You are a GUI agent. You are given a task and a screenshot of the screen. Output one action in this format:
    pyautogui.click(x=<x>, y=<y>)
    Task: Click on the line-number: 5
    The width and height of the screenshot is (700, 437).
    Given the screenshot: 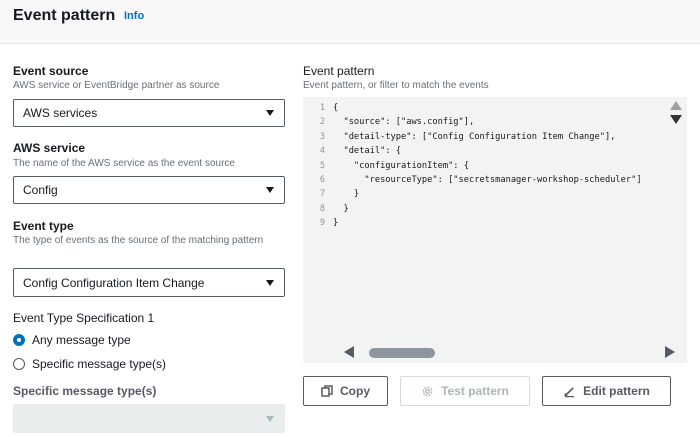 What is the action you would take?
    pyautogui.click(x=322, y=165)
    